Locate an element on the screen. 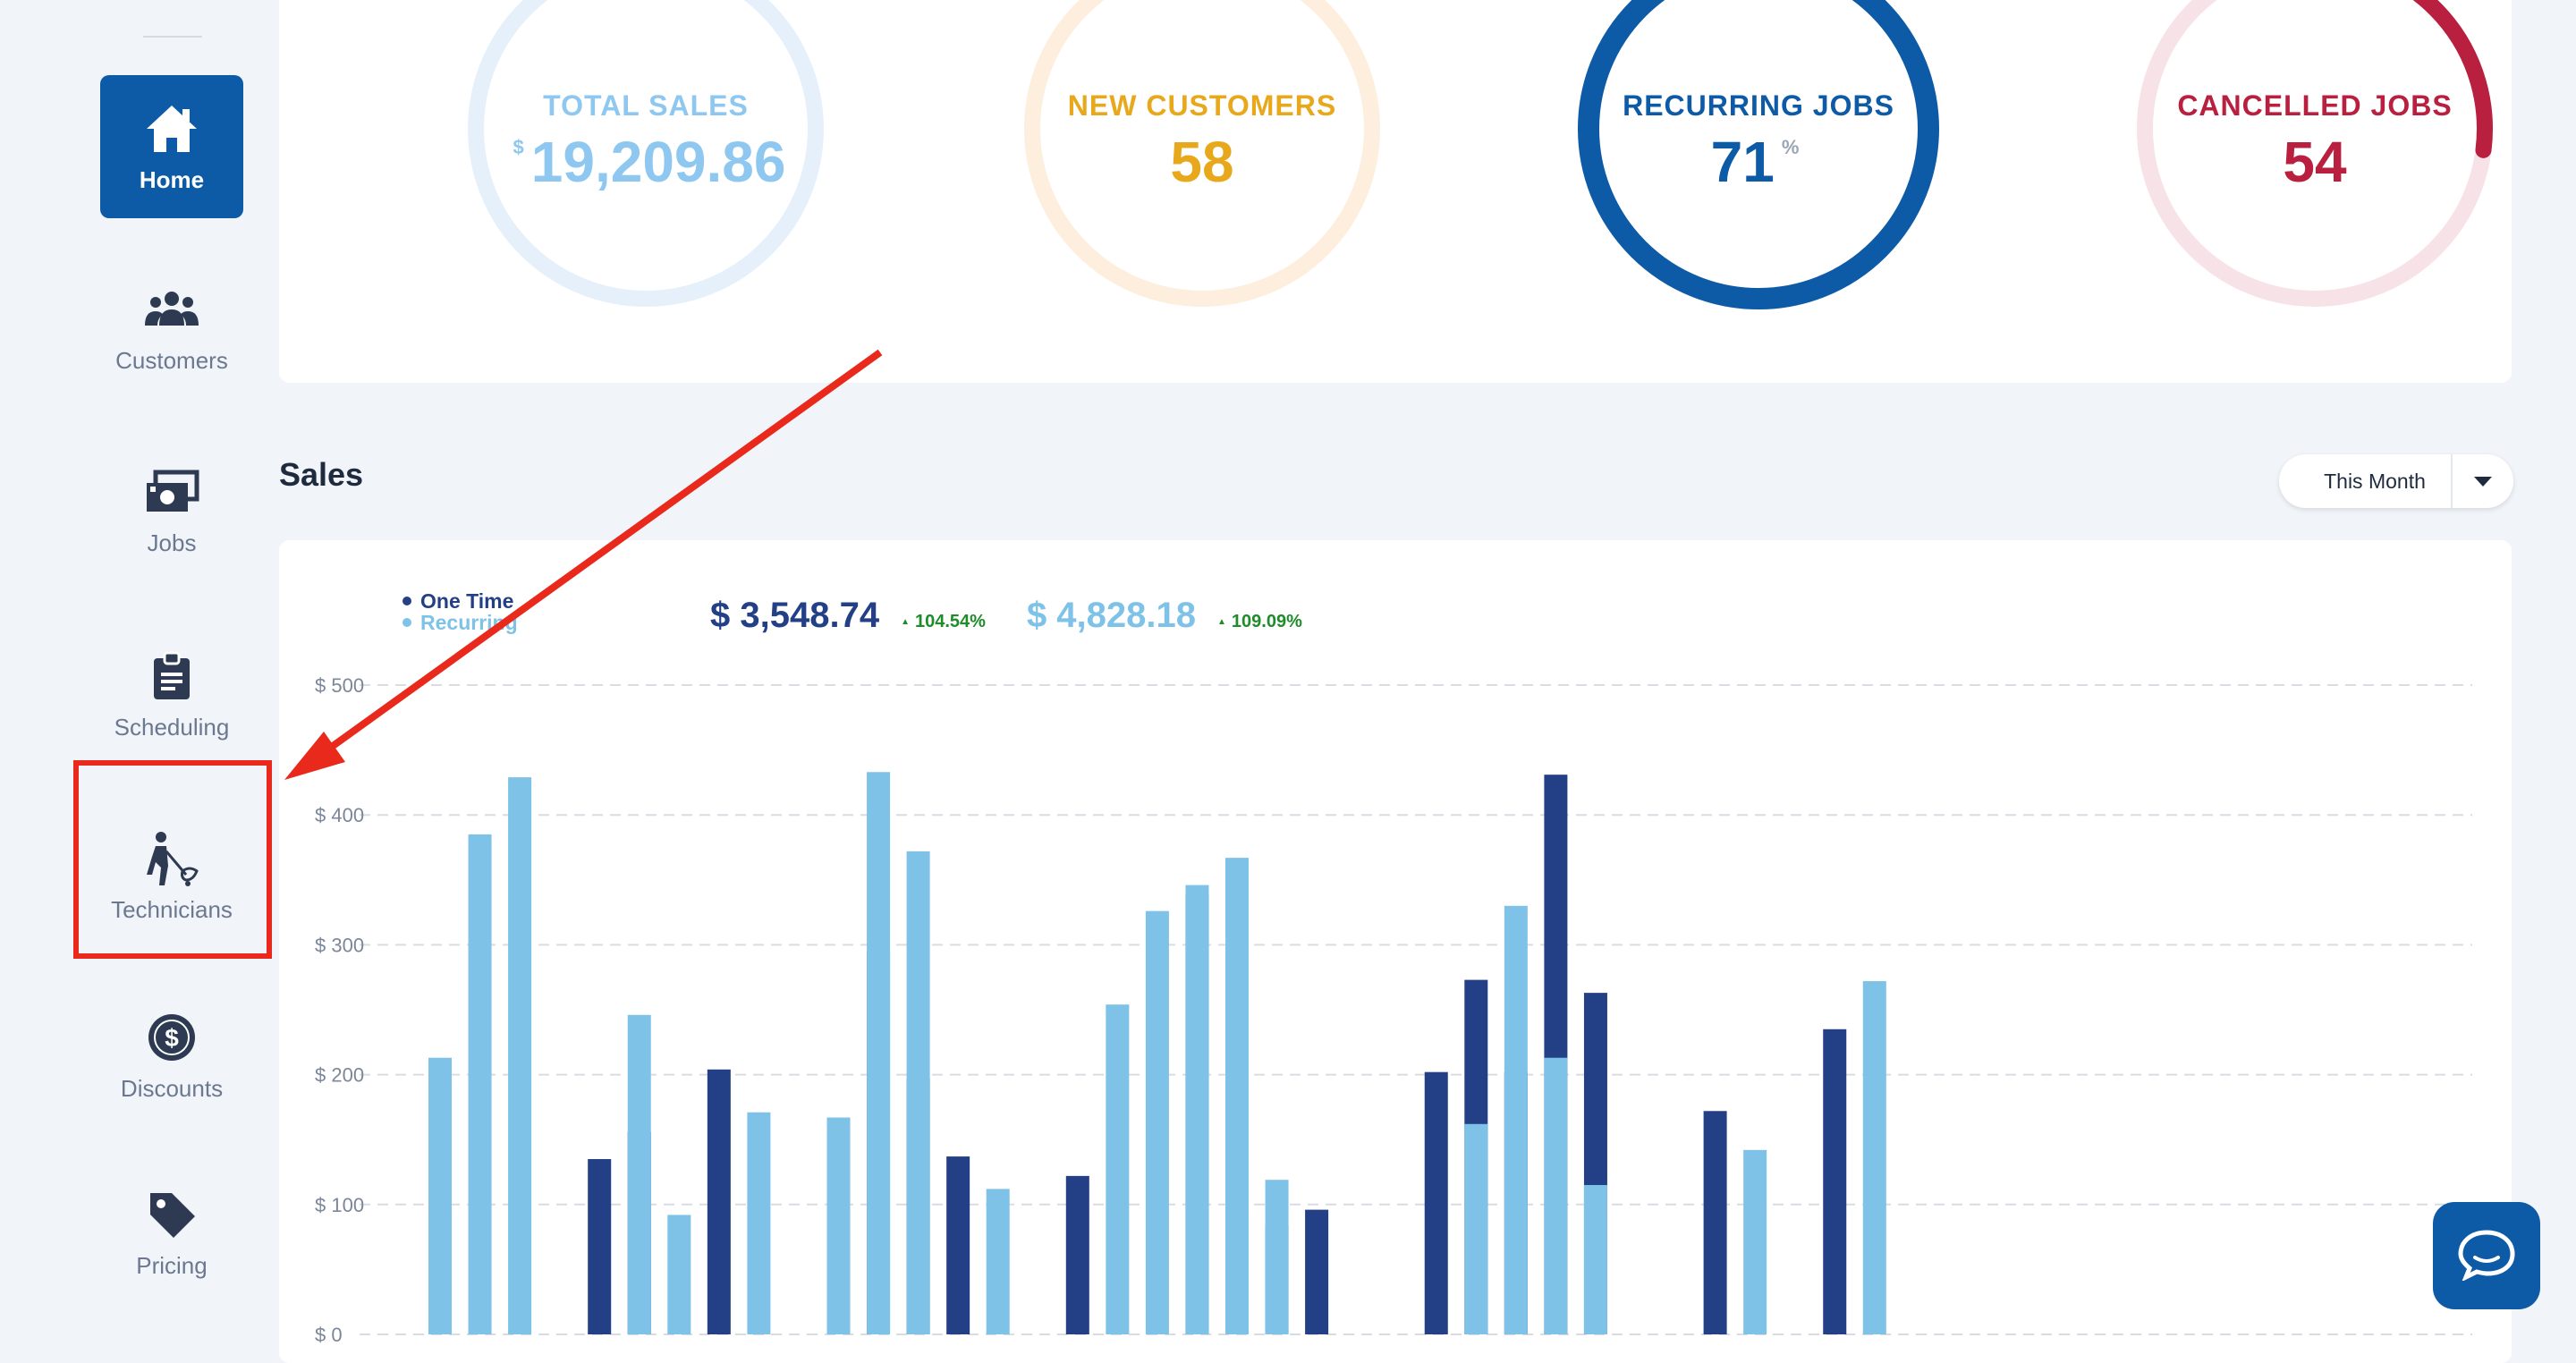 The width and height of the screenshot is (2576, 1363). stat-cancelled-jobs: CANCELLED JOBS 54 is located at coordinates (2315, 158).